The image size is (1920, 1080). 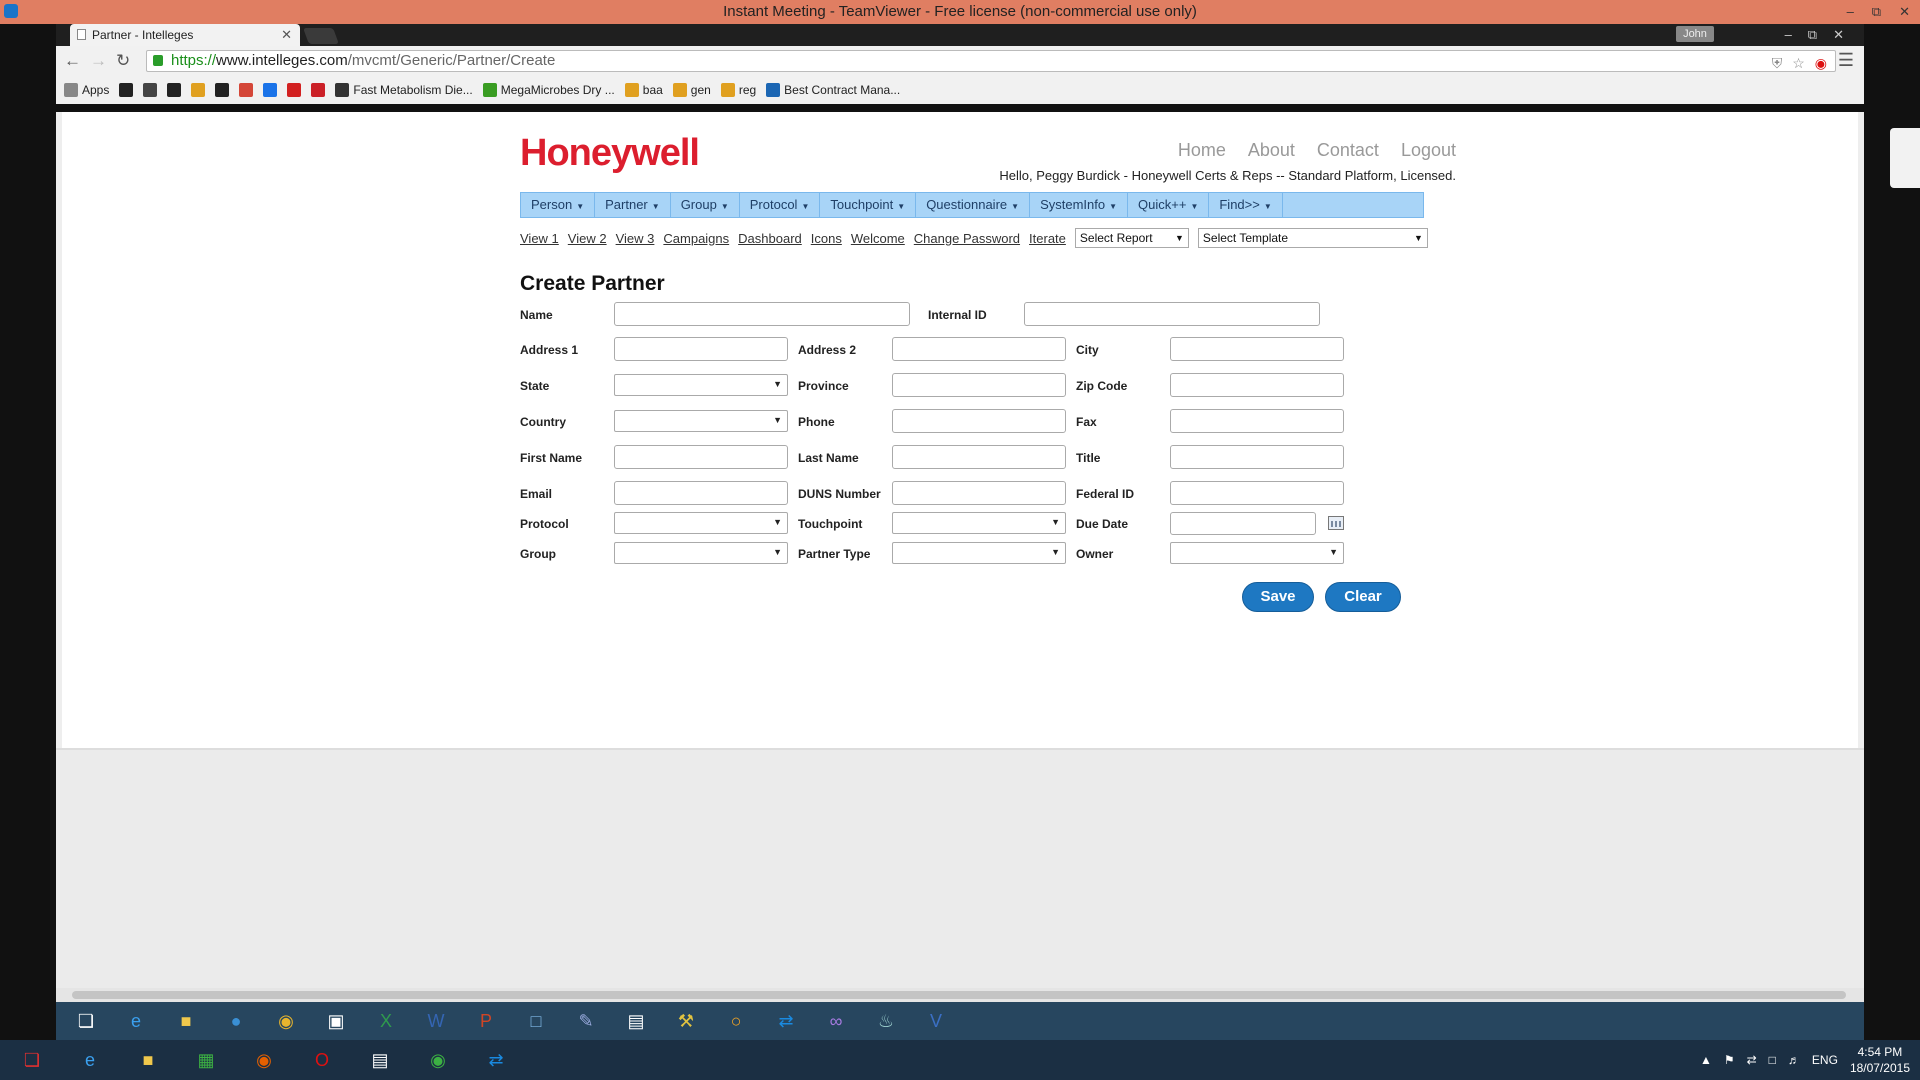 What do you see at coordinates (1812, 35) in the screenshot?
I see `browser-restore-icon: ⧉` at bounding box center [1812, 35].